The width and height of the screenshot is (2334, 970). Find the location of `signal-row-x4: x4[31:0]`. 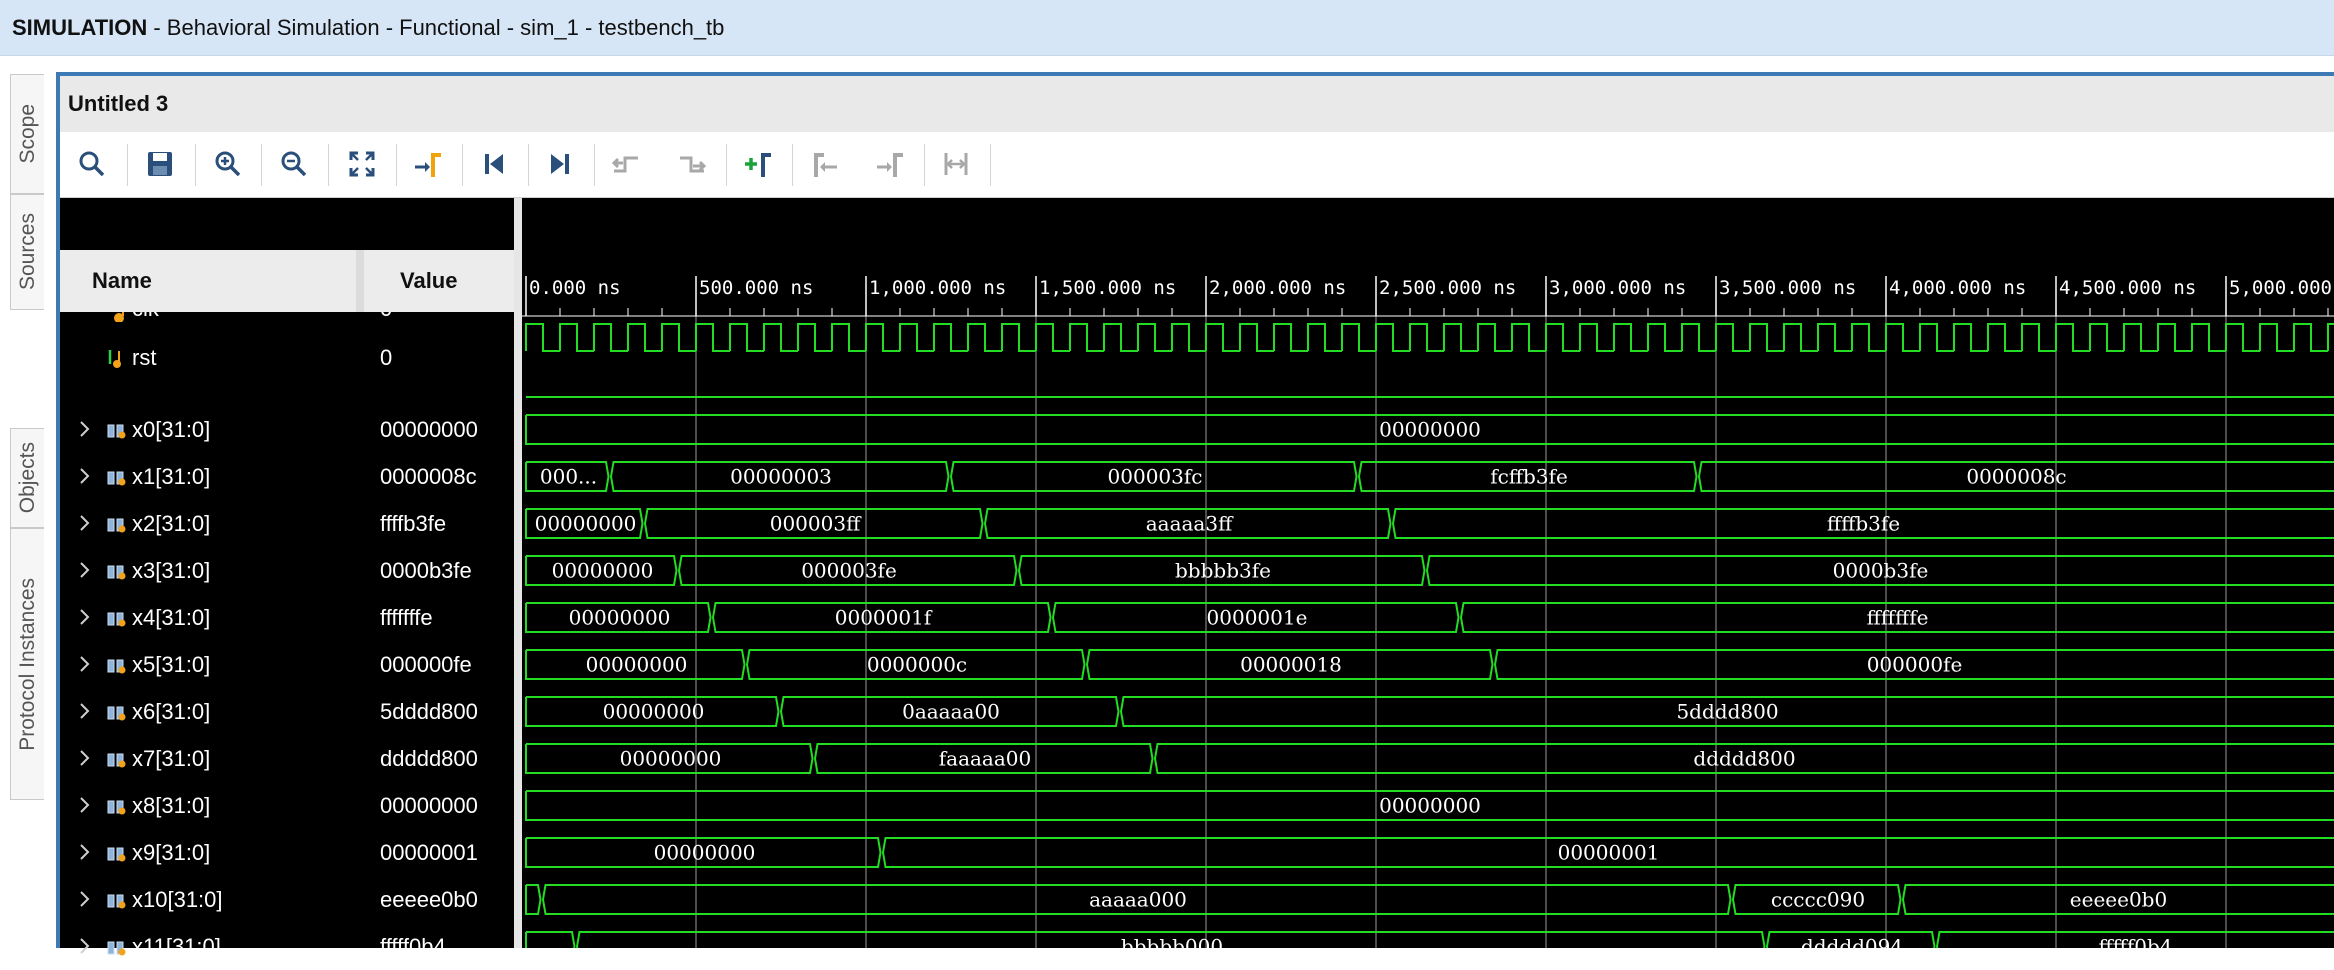

signal-row-x4: x4[31:0] is located at coordinates (212, 617).